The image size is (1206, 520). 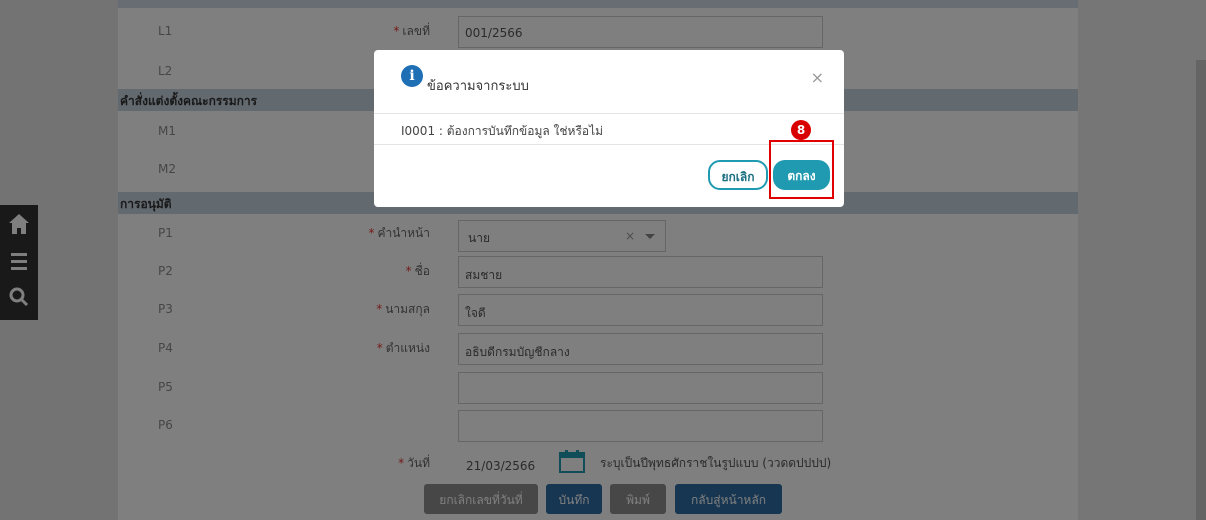 What do you see at coordinates (609, 82) in the screenshot?
I see `dialog-header: i ข้อความจากระบบ ×` at bounding box center [609, 82].